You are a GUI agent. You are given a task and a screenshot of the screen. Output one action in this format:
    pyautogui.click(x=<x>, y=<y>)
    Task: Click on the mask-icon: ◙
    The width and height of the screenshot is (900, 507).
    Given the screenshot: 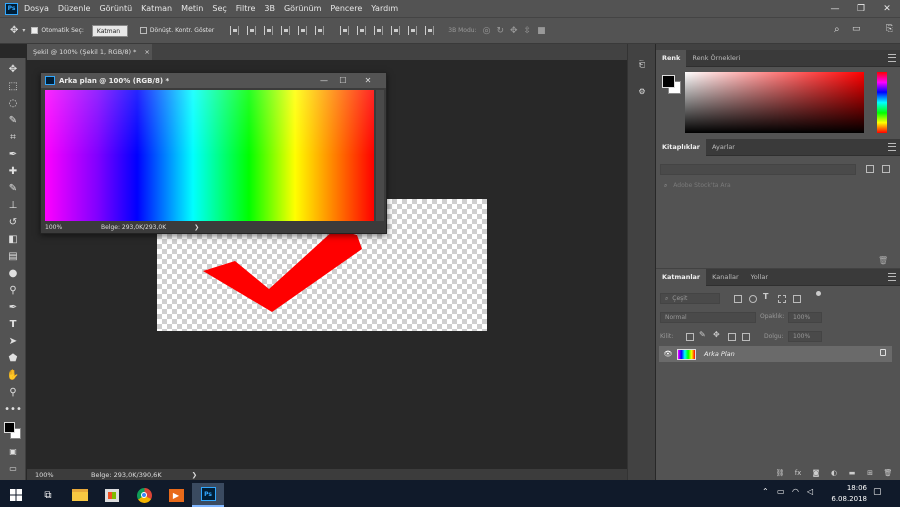 What is the action you would take?
    pyautogui.click(x=816, y=473)
    